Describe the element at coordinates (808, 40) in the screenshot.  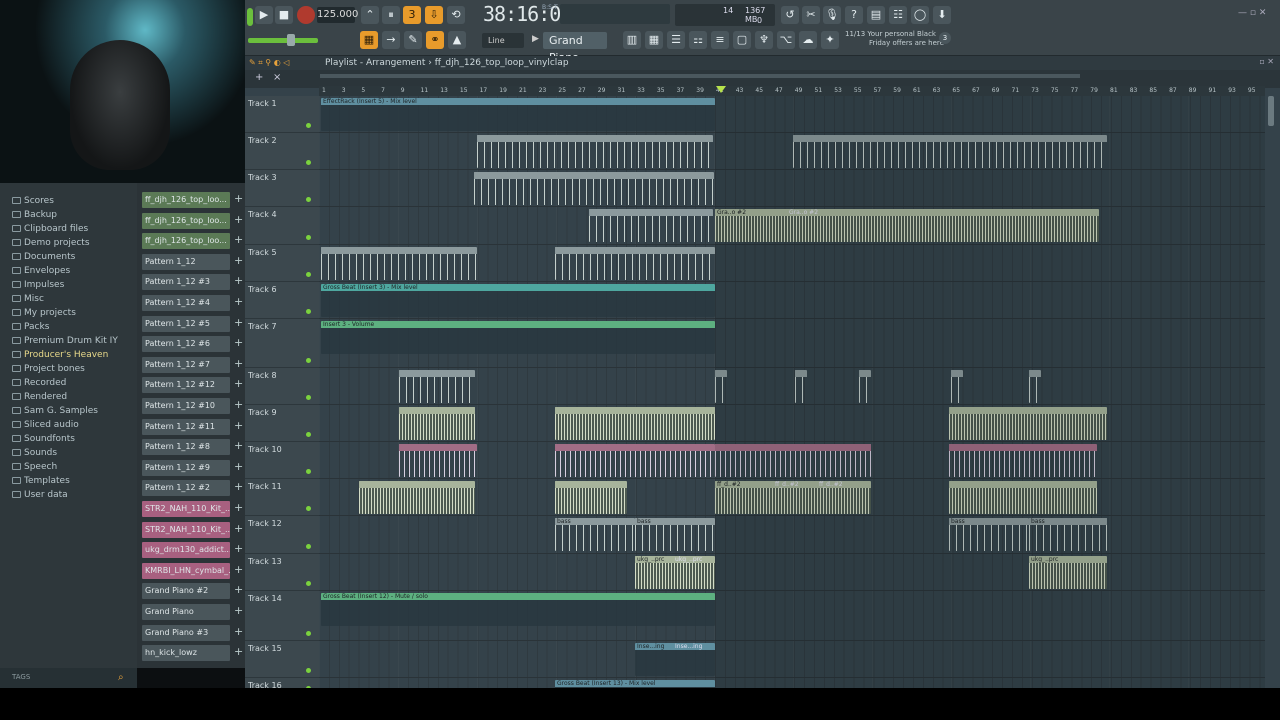
I see `cloud-icon: ☁` at that location.